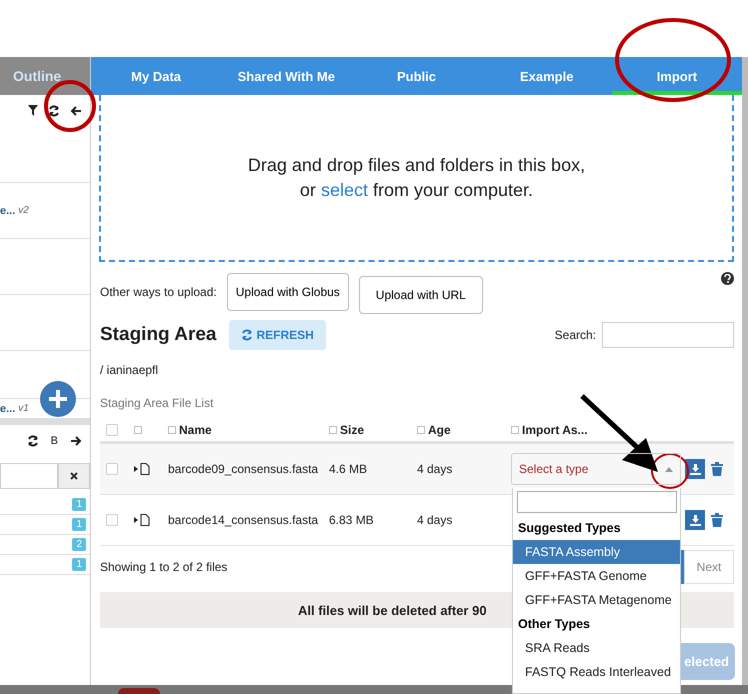 The image size is (748, 694). I want to click on search-label: Search:, so click(575, 335).